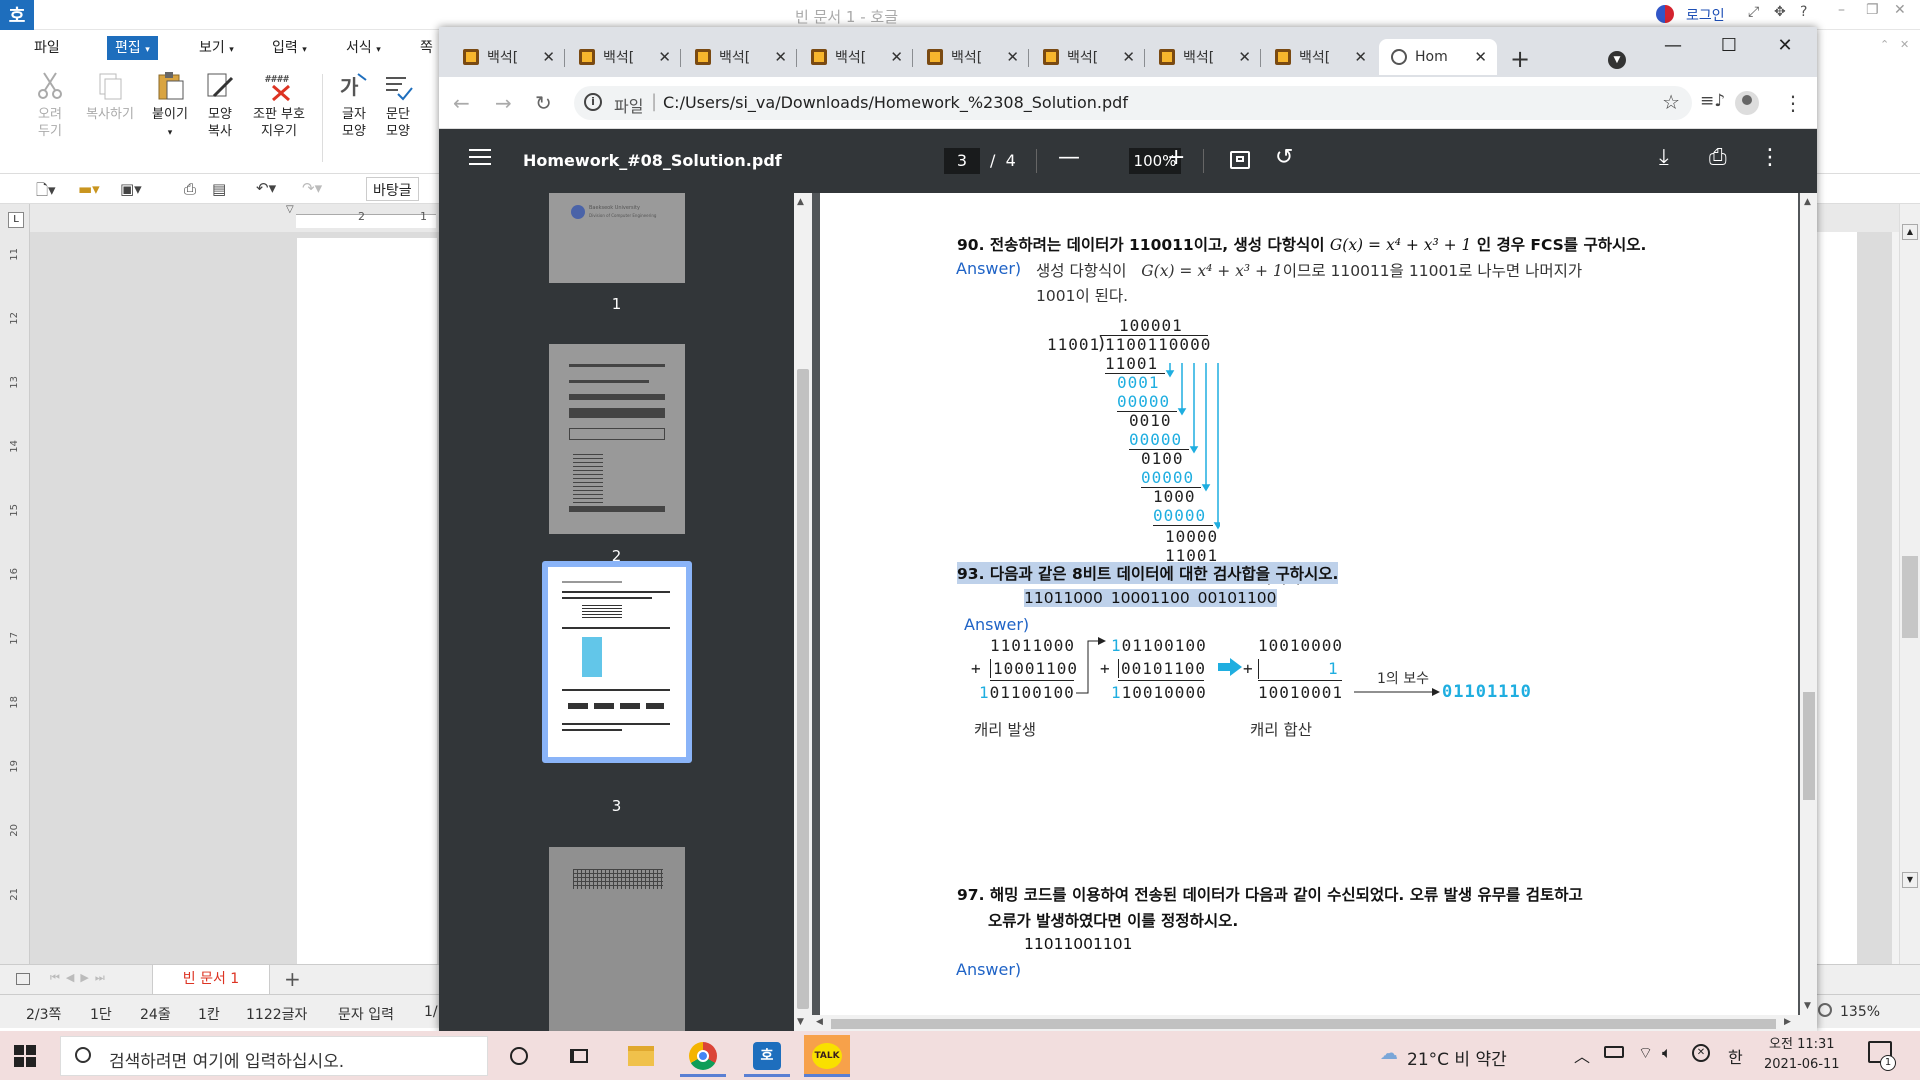  What do you see at coordinates (426, 48) in the screenshot?
I see `menu-page: 쪽` at bounding box center [426, 48].